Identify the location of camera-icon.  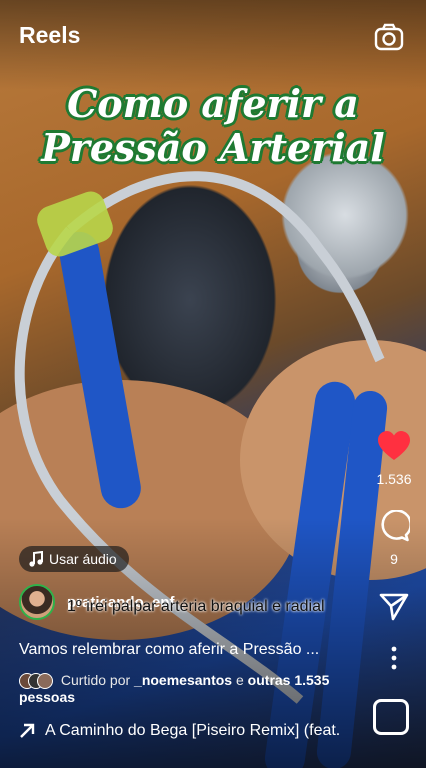
(389, 37).